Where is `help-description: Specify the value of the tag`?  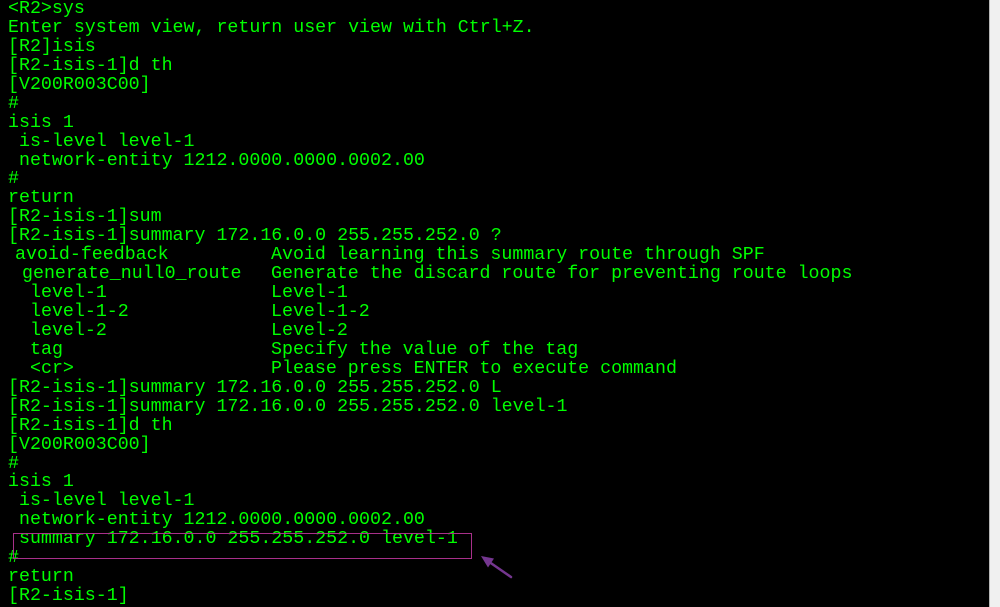
help-description: Specify the value of the tag is located at coordinates (425, 349).